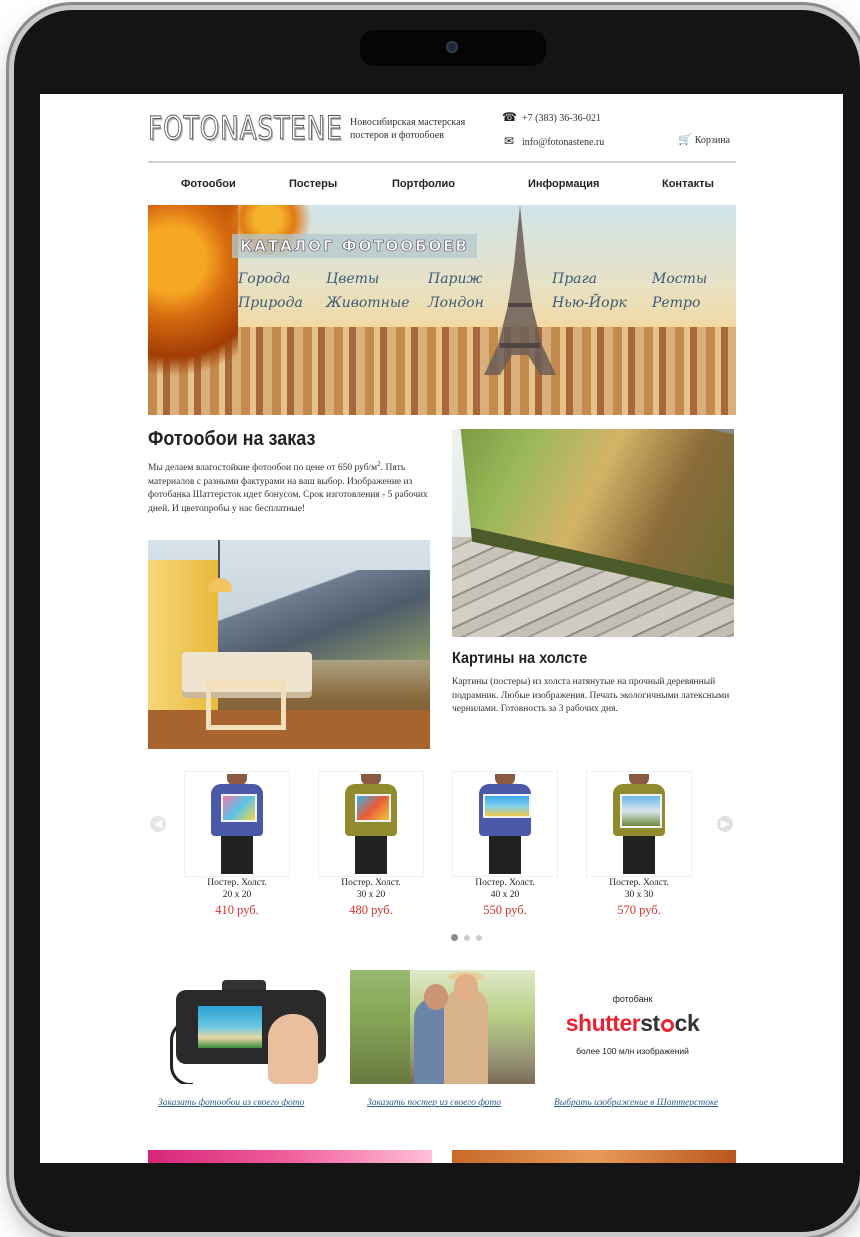  Describe the element at coordinates (354, 246) in the screenshot. I see `banner-title: КАТАЛОГ ФОТООБОЕВ` at that location.